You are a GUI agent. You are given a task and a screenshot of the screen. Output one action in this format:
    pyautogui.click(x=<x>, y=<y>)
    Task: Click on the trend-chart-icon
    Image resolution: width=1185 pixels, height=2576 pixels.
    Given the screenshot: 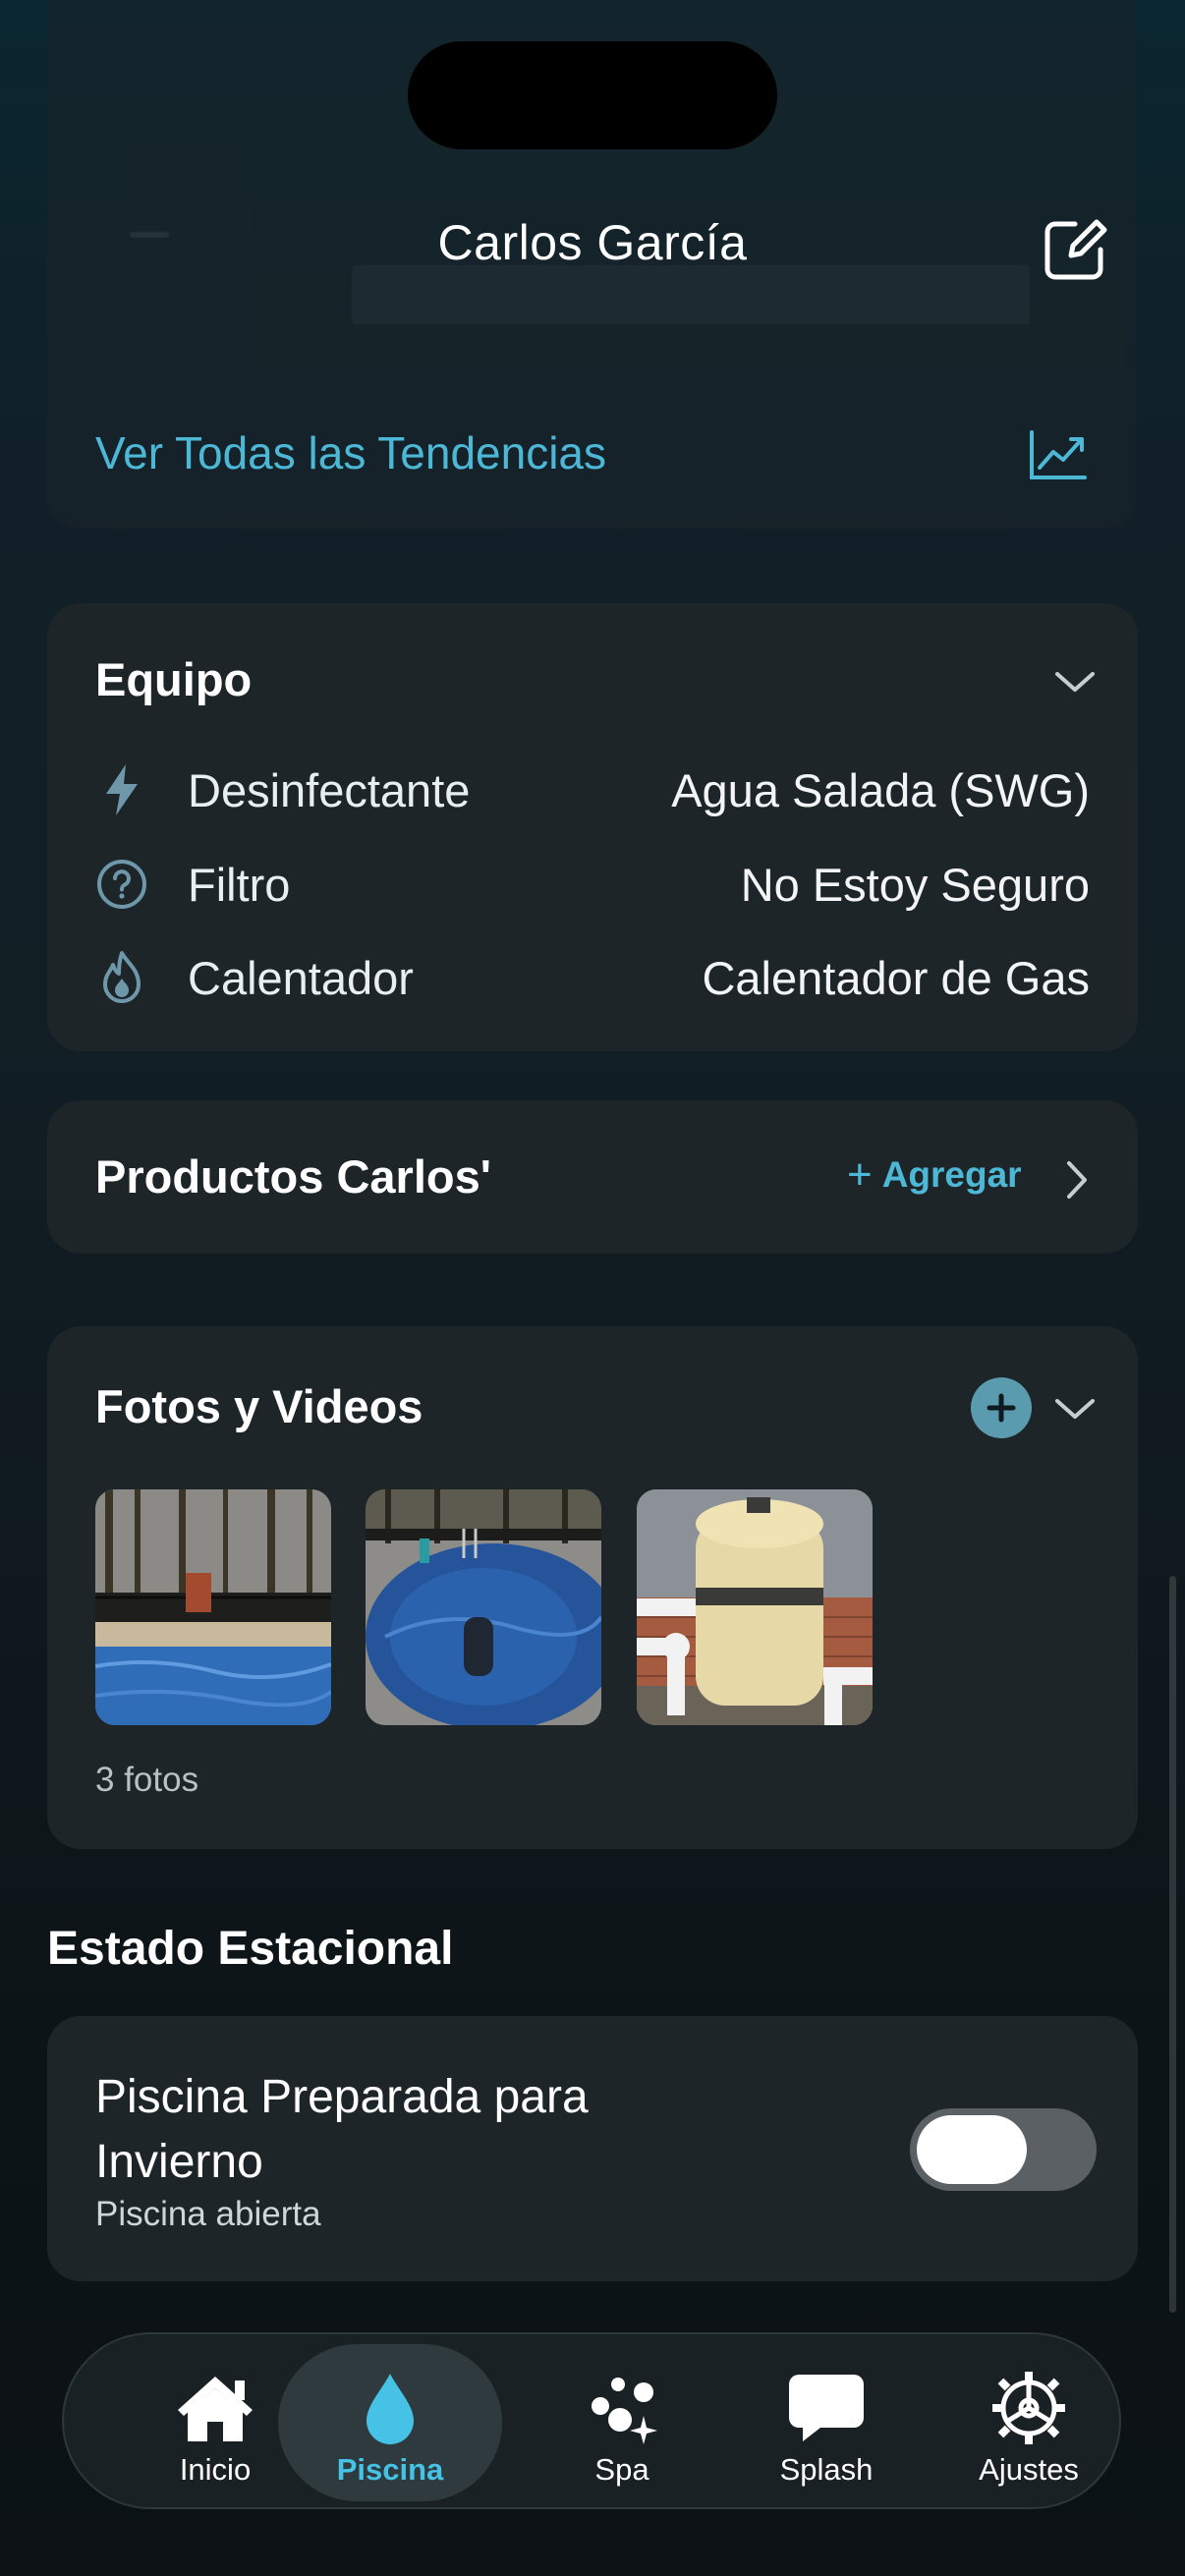 What is the action you would take?
    pyautogui.click(x=1058, y=454)
    